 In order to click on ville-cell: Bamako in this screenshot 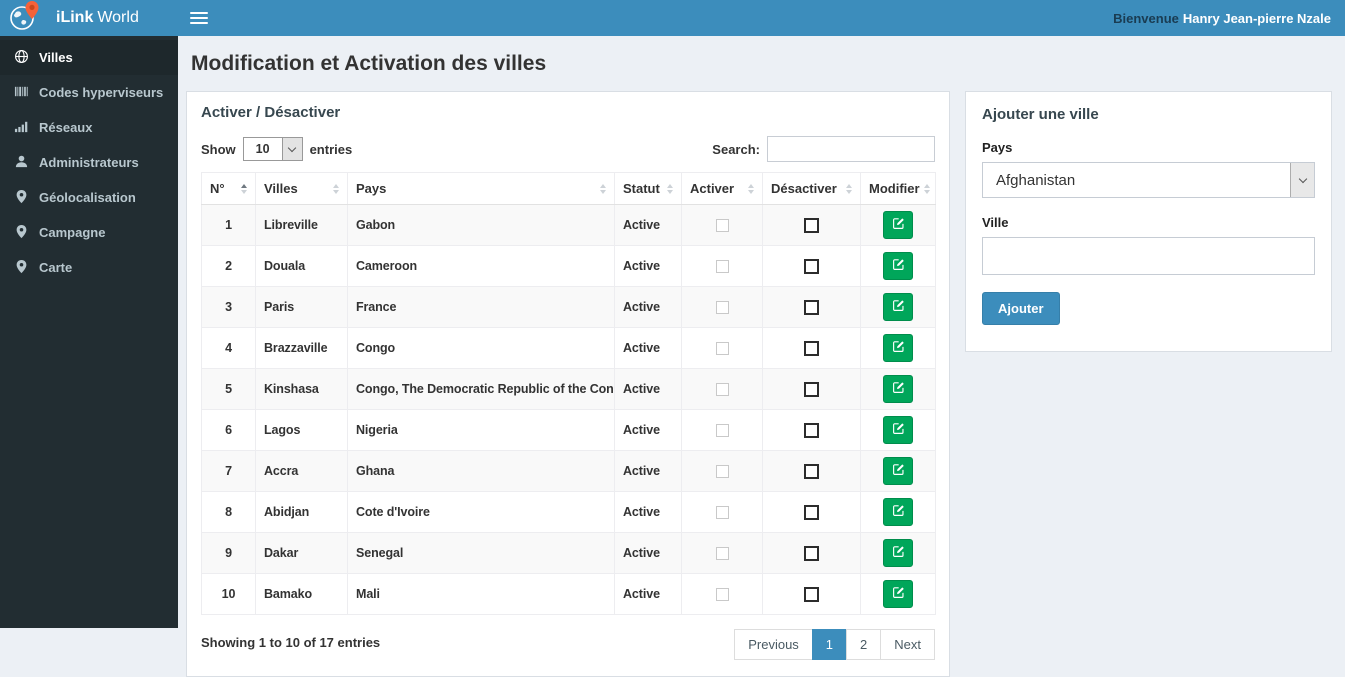, I will do `click(301, 594)`.